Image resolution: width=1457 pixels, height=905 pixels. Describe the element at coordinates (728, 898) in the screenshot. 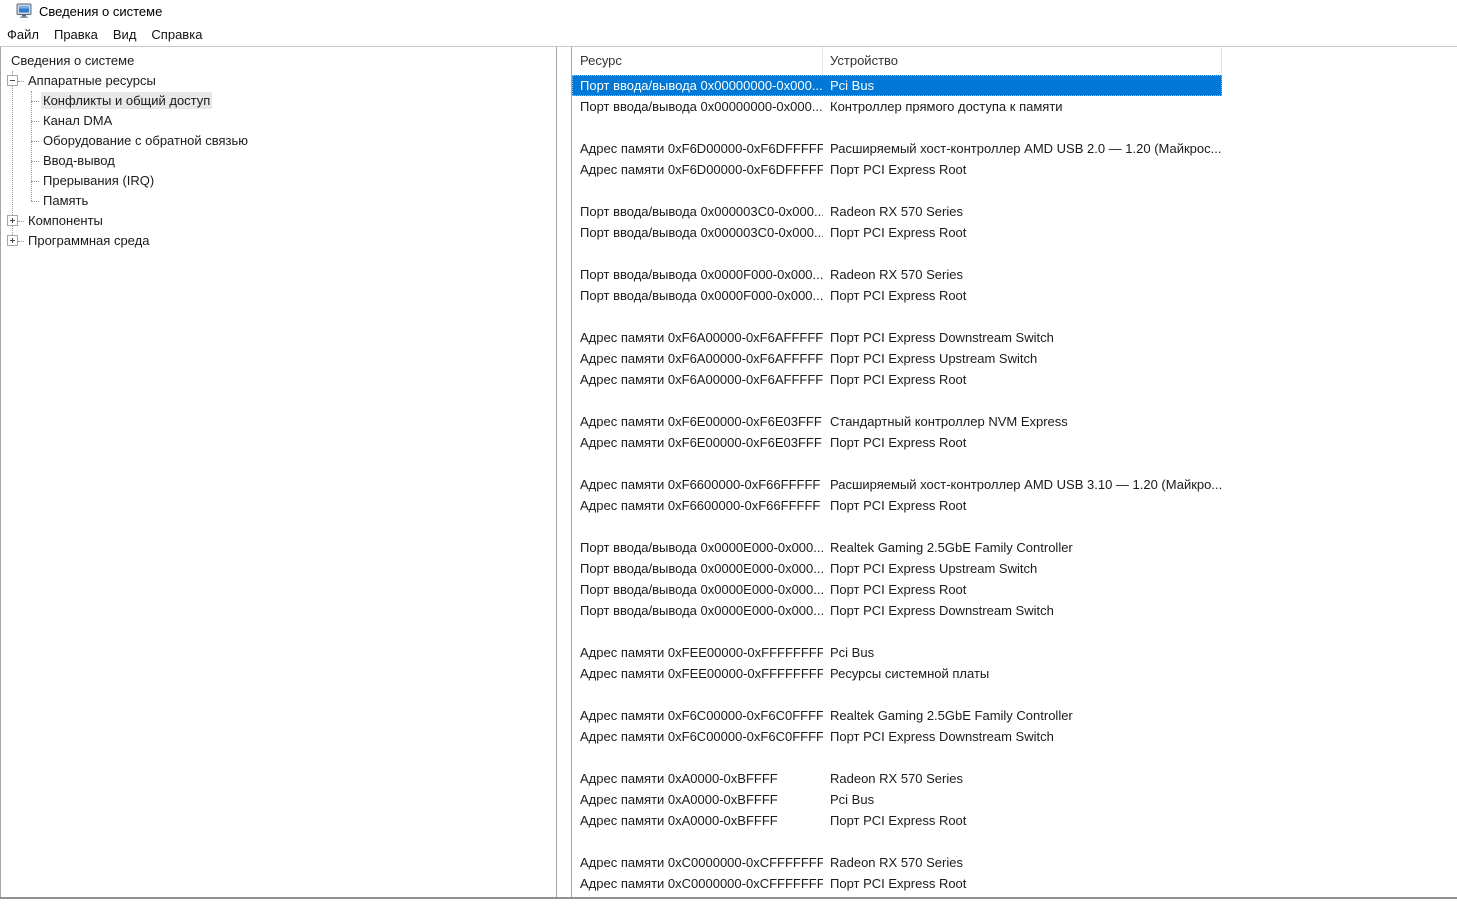

I see `window-bottom-edge` at that location.